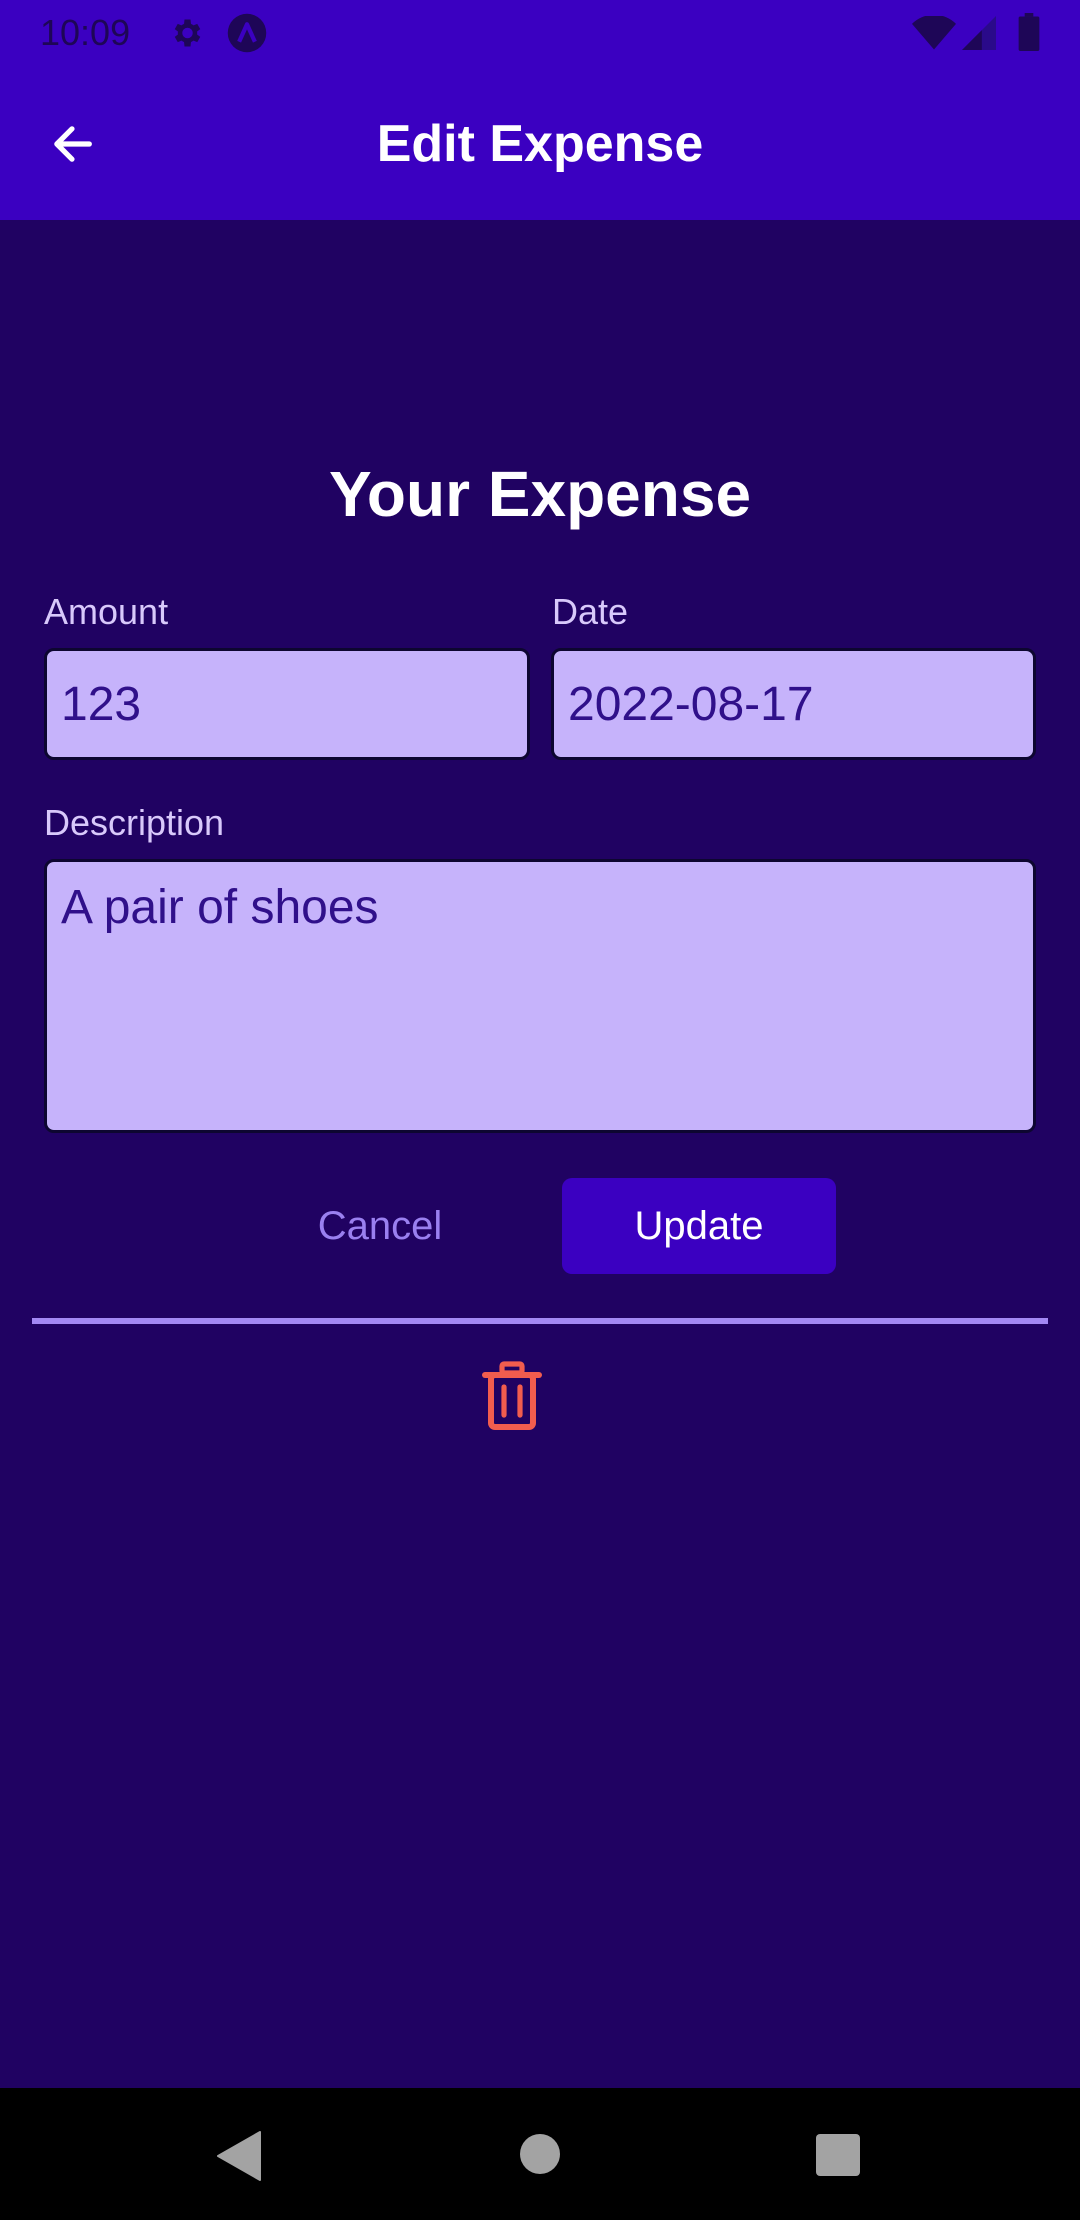 The height and width of the screenshot is (2220, 1080). I want to click on system-nav-bar, so click(540, 2154).